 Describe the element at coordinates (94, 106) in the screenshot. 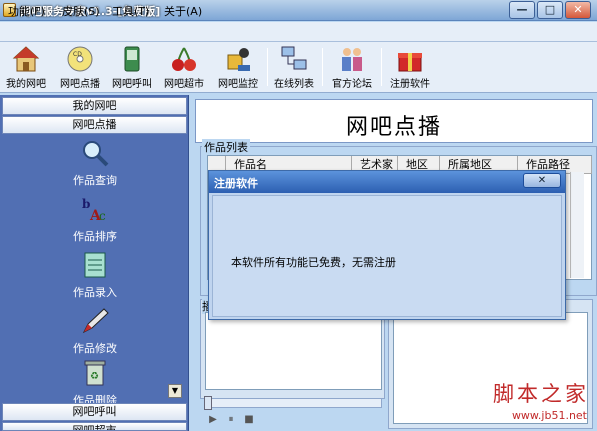

I see `sidebar-header-my-netbar: 我的网吧` at that location.